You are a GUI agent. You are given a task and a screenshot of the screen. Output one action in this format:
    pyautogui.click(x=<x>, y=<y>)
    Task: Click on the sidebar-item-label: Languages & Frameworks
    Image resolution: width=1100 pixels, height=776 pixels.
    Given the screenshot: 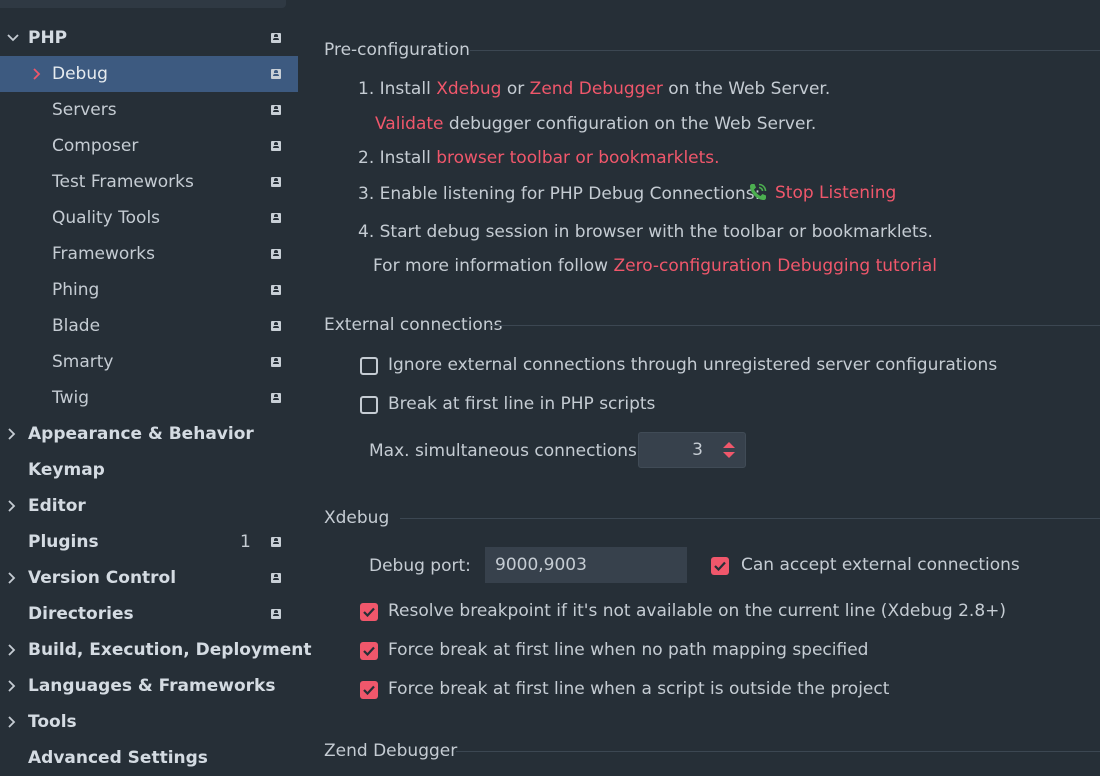 What is the action you would take?
    pyautogui.click(x=152, y=686)
    